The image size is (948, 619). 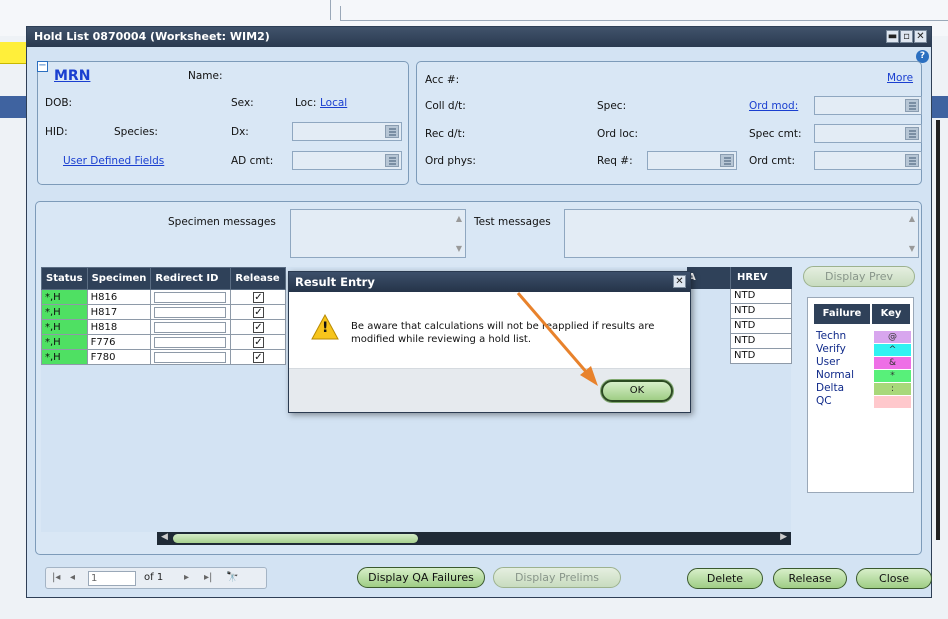 What do you see at coordinates (113, 161) in the screenshot?
I see `user-defined-fields-link: User Defined Fields` at bounding box center [113, 161].